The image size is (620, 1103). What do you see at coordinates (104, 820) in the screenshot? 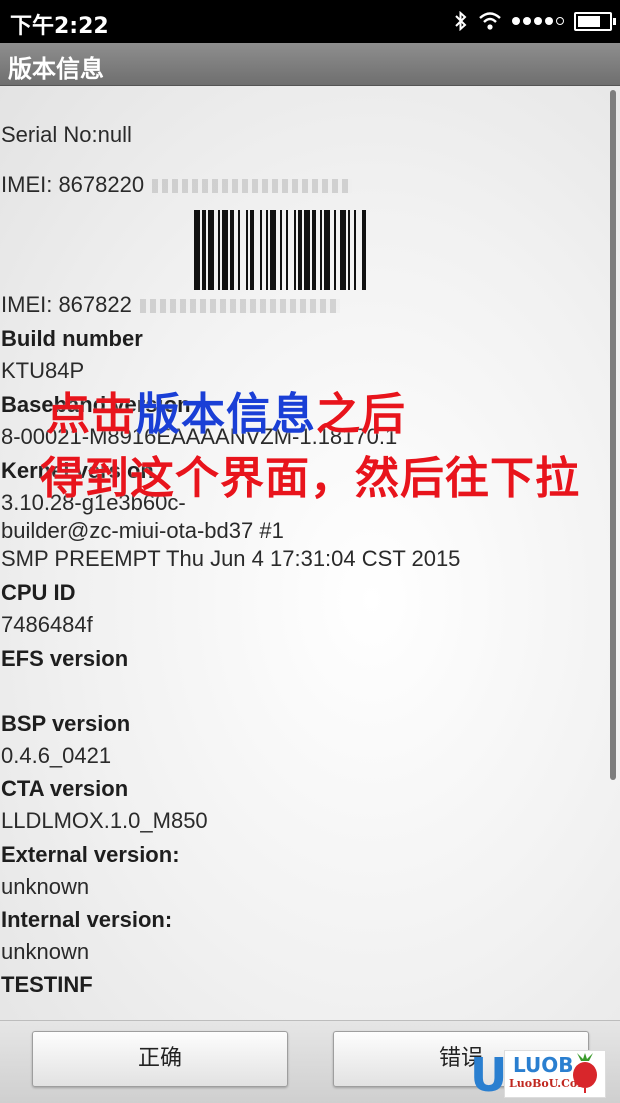
I see `cta-version-value: LLDLMOX.1.0_M850` at bounding box center [104, 820].